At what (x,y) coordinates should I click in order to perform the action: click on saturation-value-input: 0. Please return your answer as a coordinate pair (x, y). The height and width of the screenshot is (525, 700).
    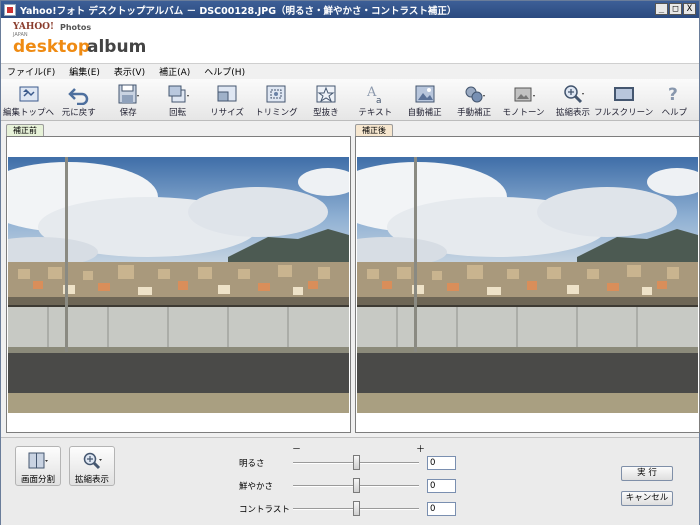
    Looking at the image, I should click on (441, 486).